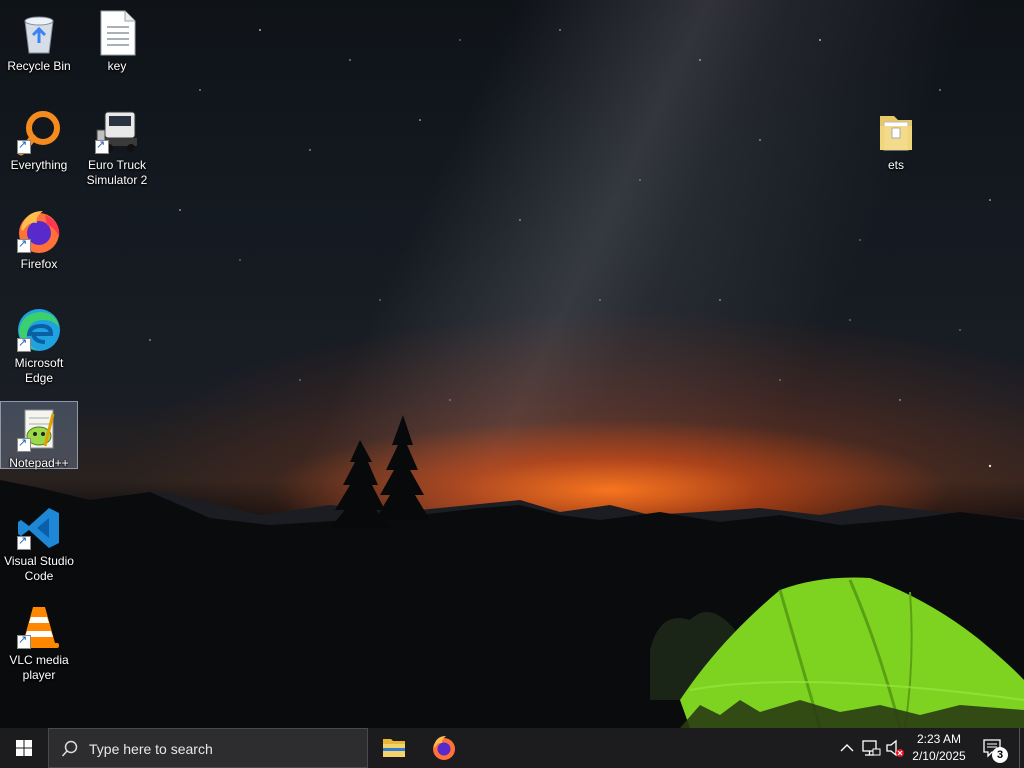  Describe the element at coordinates (895, 165) in the screenshot. I see `desktop-icon-label: ets` at that location.